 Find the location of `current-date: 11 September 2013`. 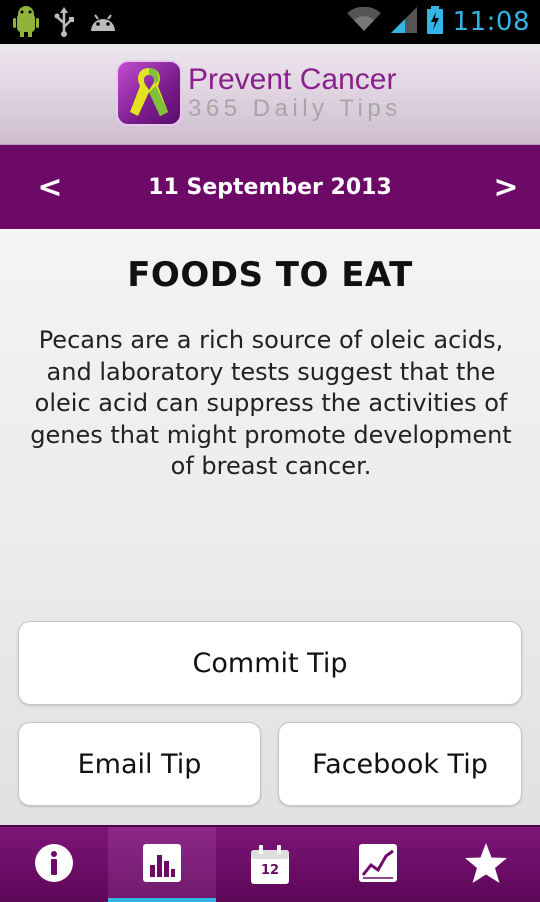

current-date: 11 September 2013 is located at coordinates (270, 187).